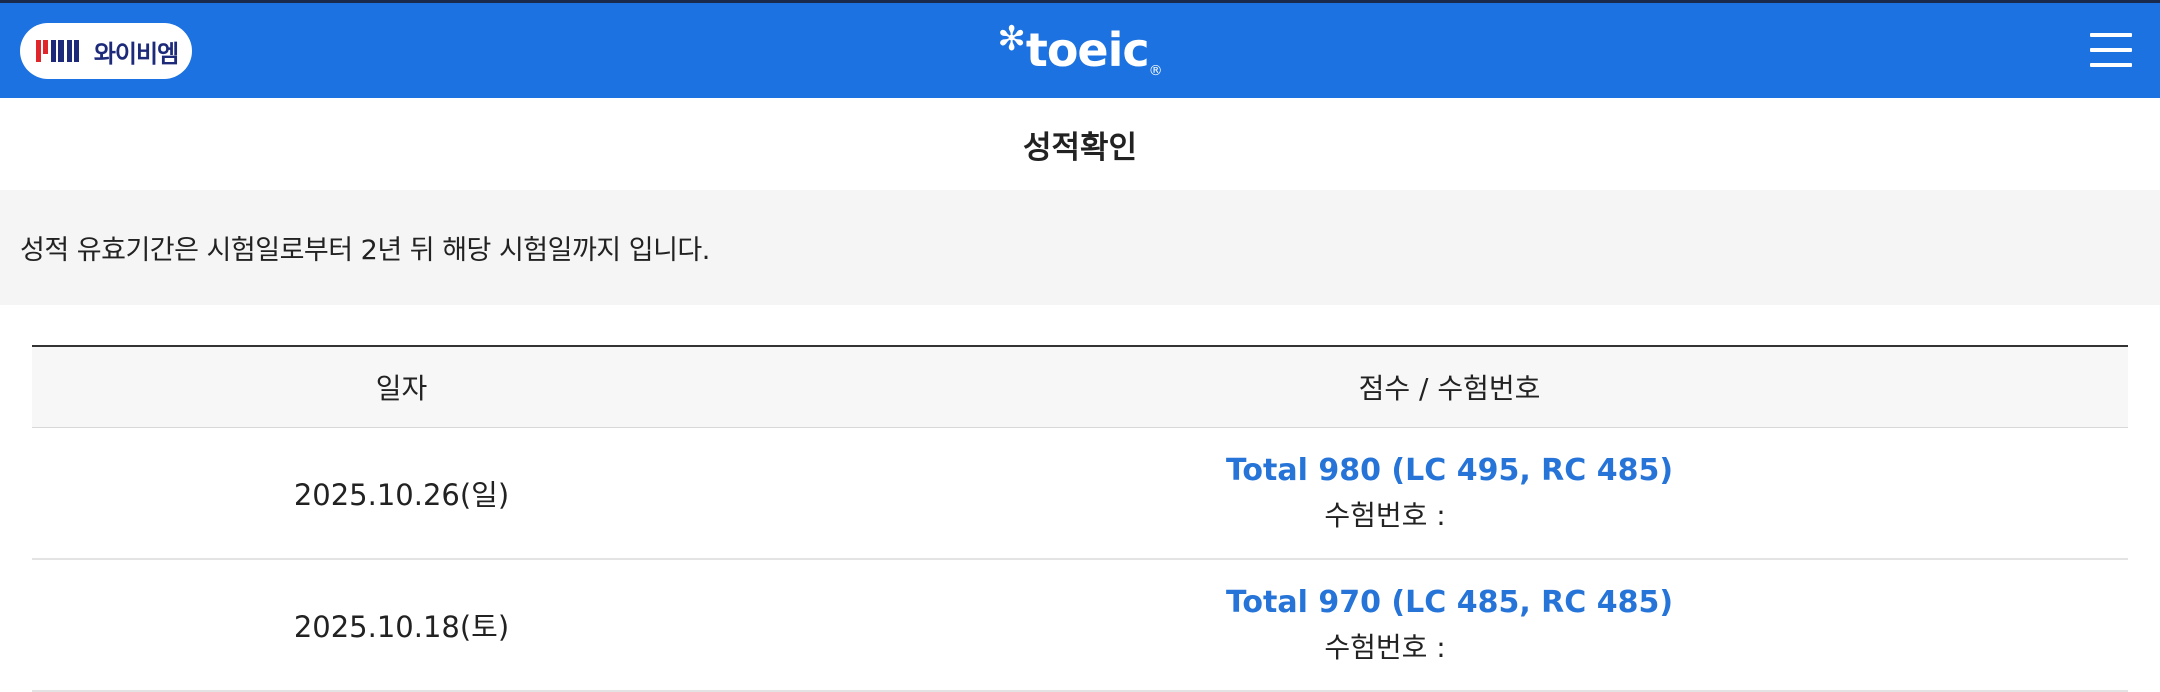  I want to click on exam-date: 2025.10.26(일), so click(401, 493).